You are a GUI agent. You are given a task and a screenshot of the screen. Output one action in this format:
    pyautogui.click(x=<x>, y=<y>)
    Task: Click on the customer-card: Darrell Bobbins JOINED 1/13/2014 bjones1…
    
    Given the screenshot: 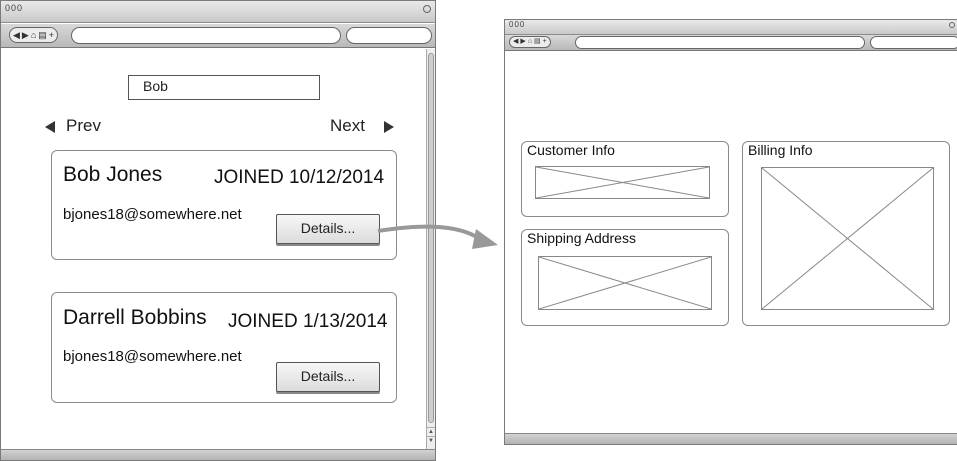 What is the action you would take?
    pyautogui.click(x=224, y=347)
    